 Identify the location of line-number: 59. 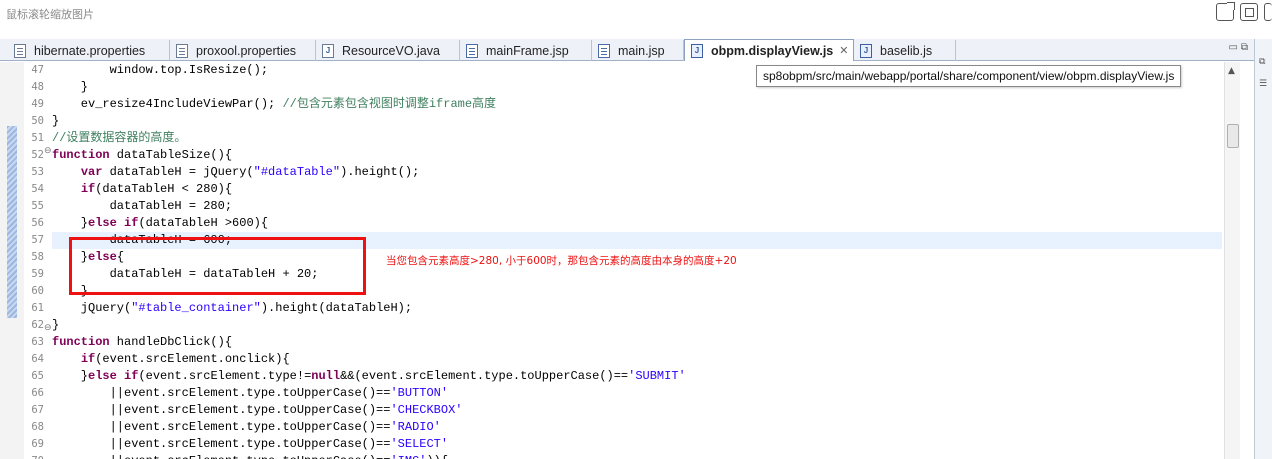
(37, 274).